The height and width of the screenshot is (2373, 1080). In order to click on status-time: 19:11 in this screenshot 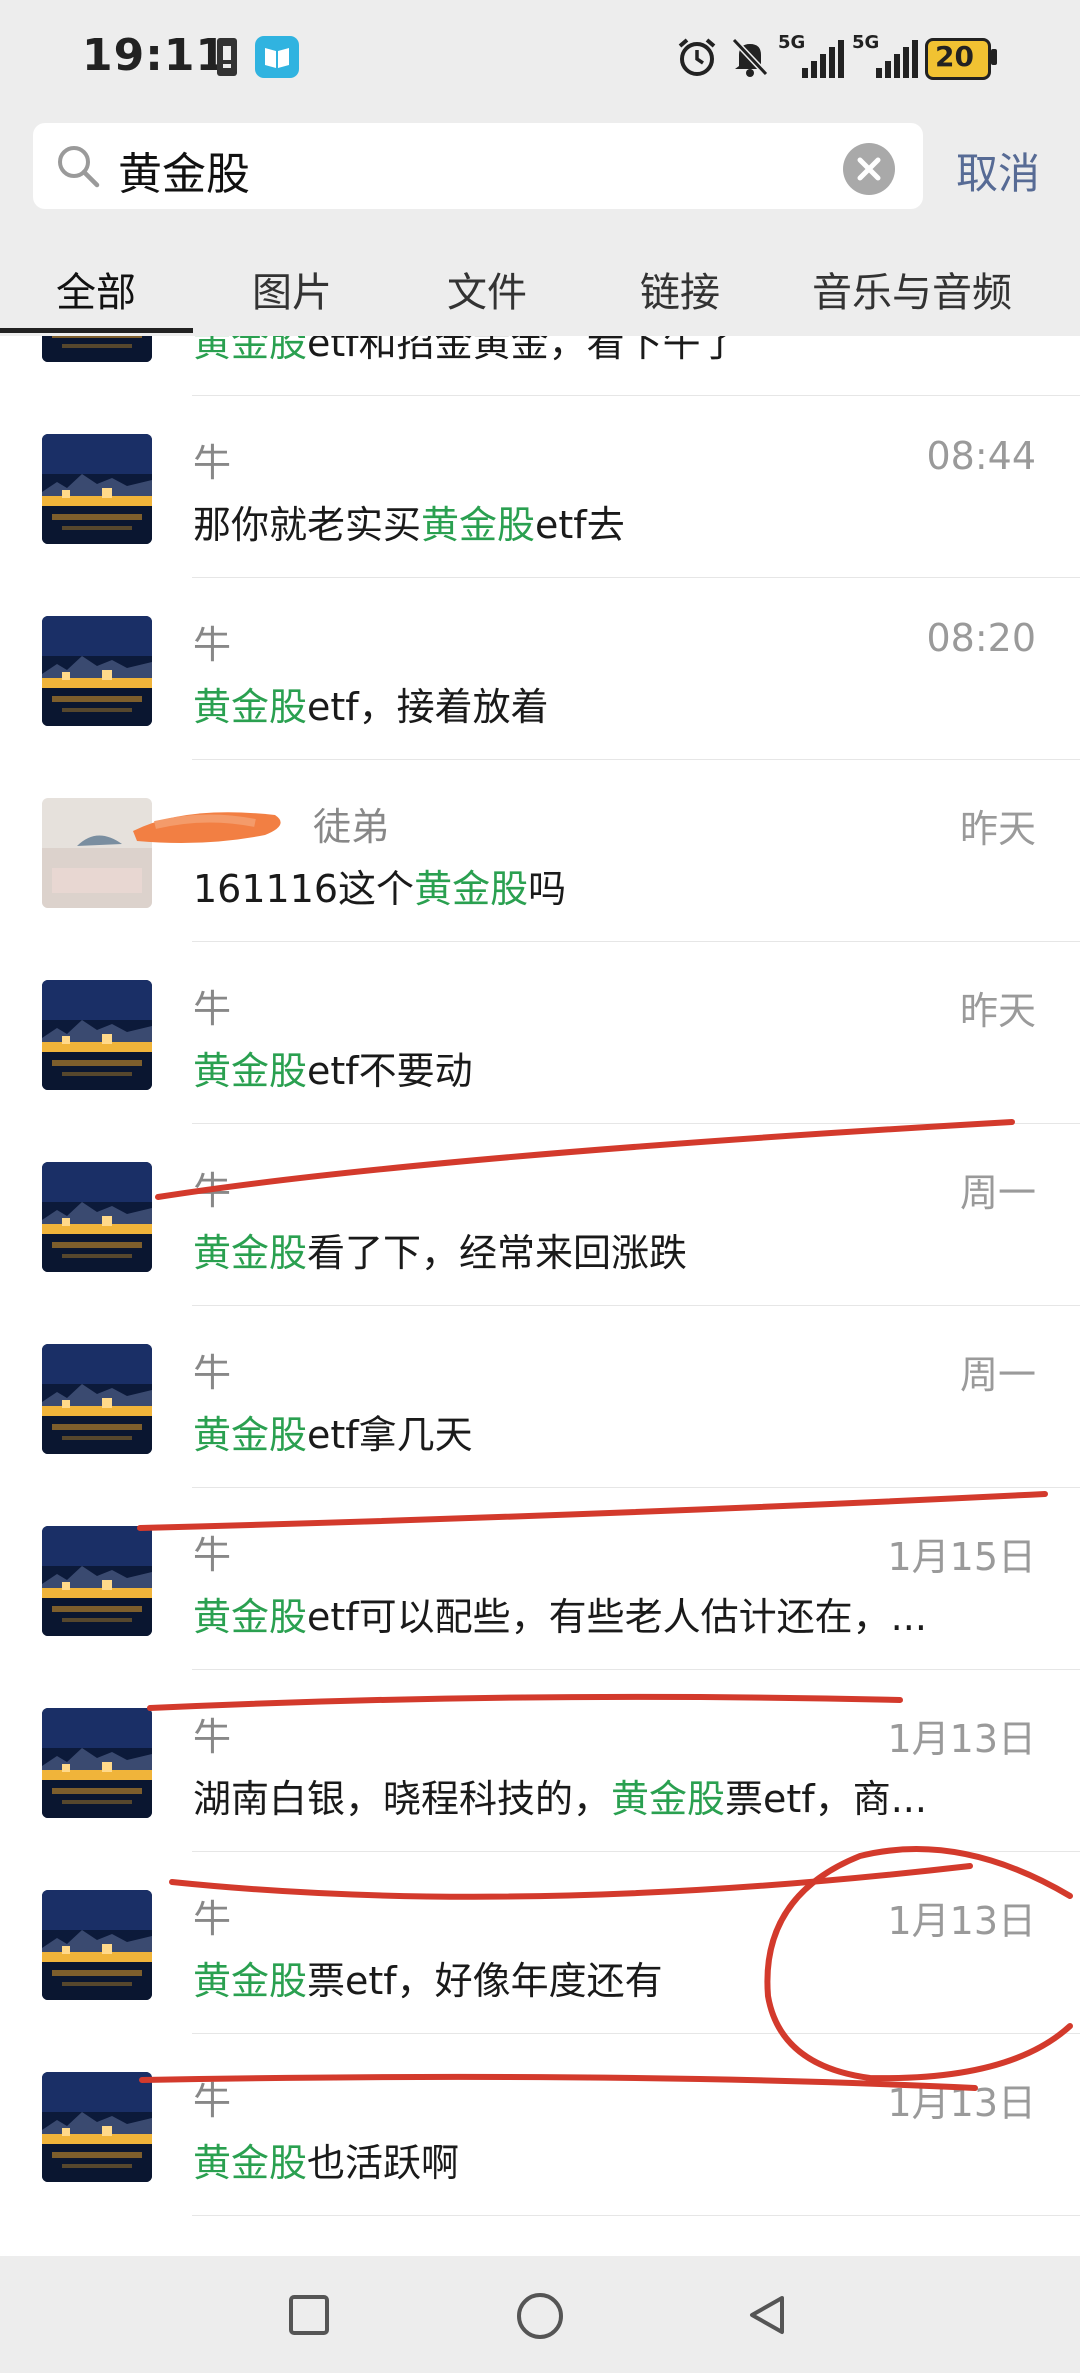, I will do `click(155, 55)`.